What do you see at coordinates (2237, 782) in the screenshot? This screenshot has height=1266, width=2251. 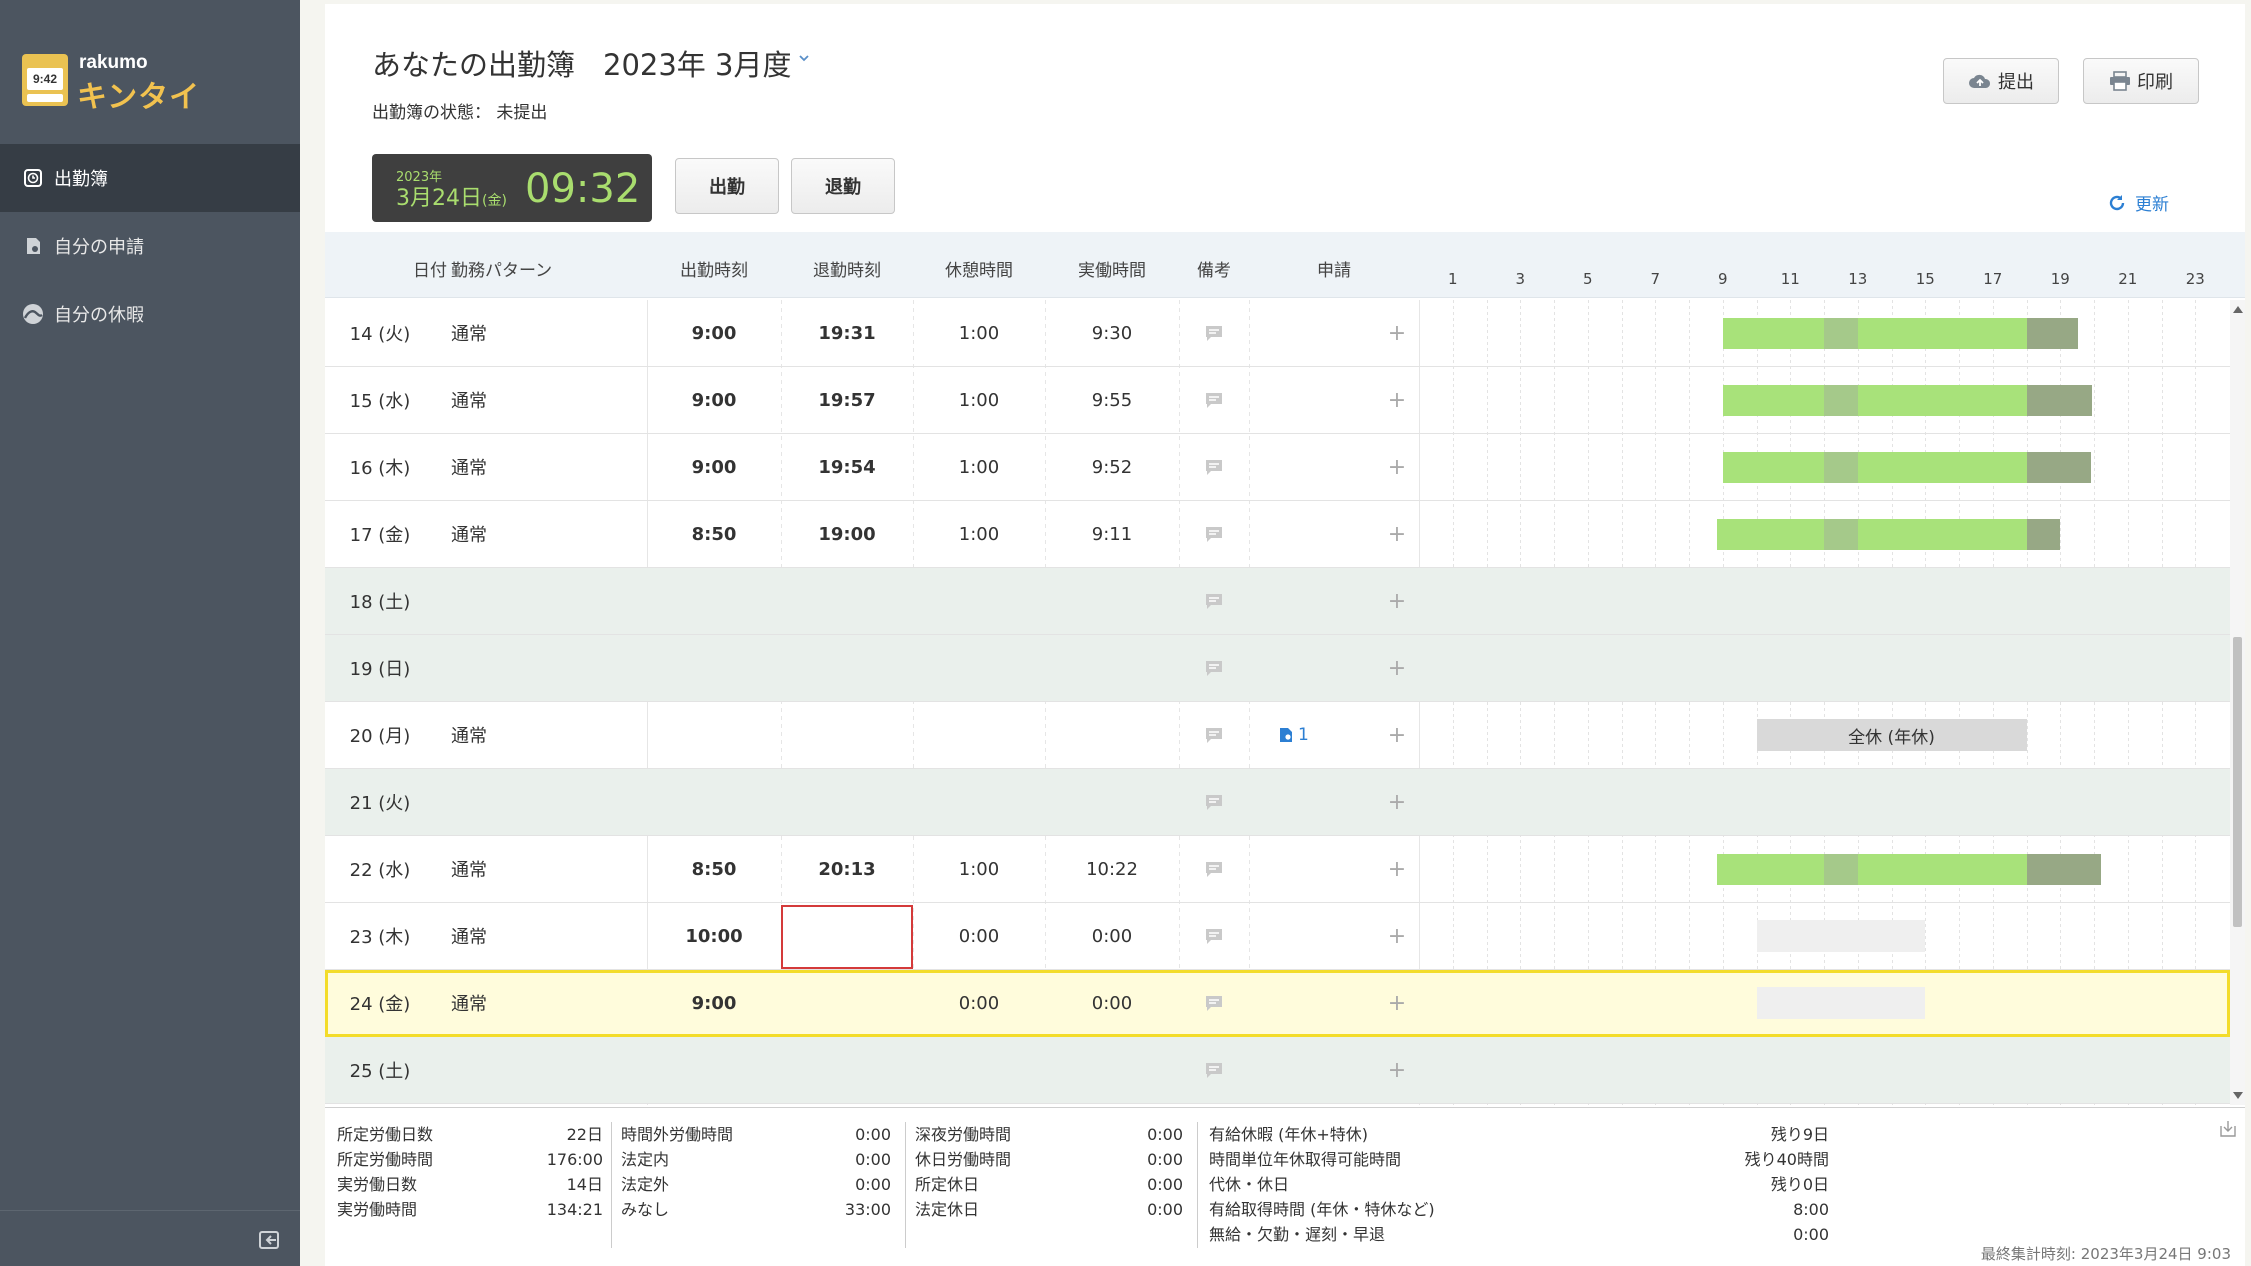 I see `scroll-thumb` at bounding box center [2237, 782].